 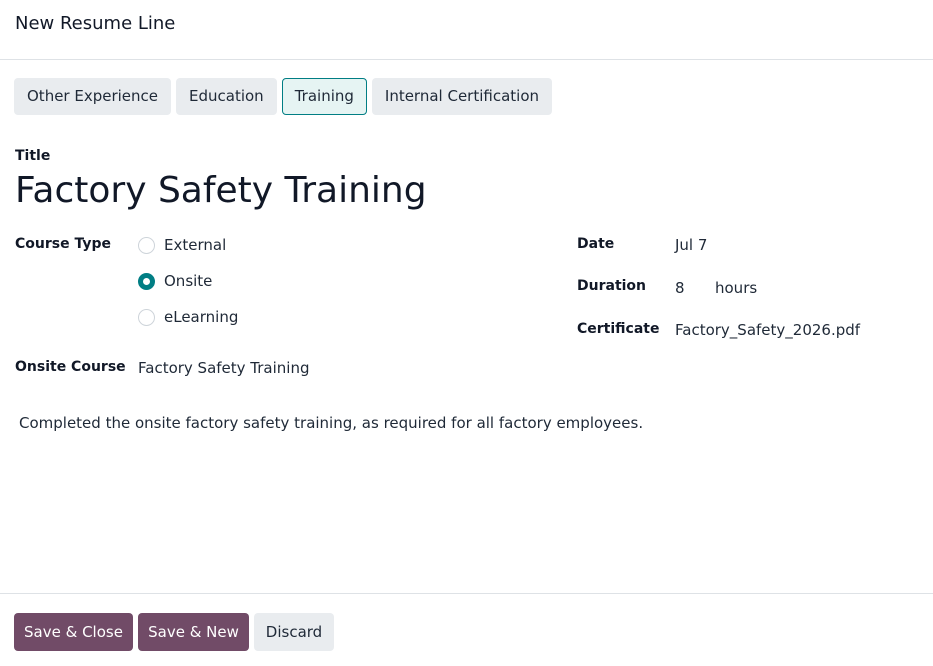 I want to click on course-type-option-label: eLearning, so click(x=201, y=317).